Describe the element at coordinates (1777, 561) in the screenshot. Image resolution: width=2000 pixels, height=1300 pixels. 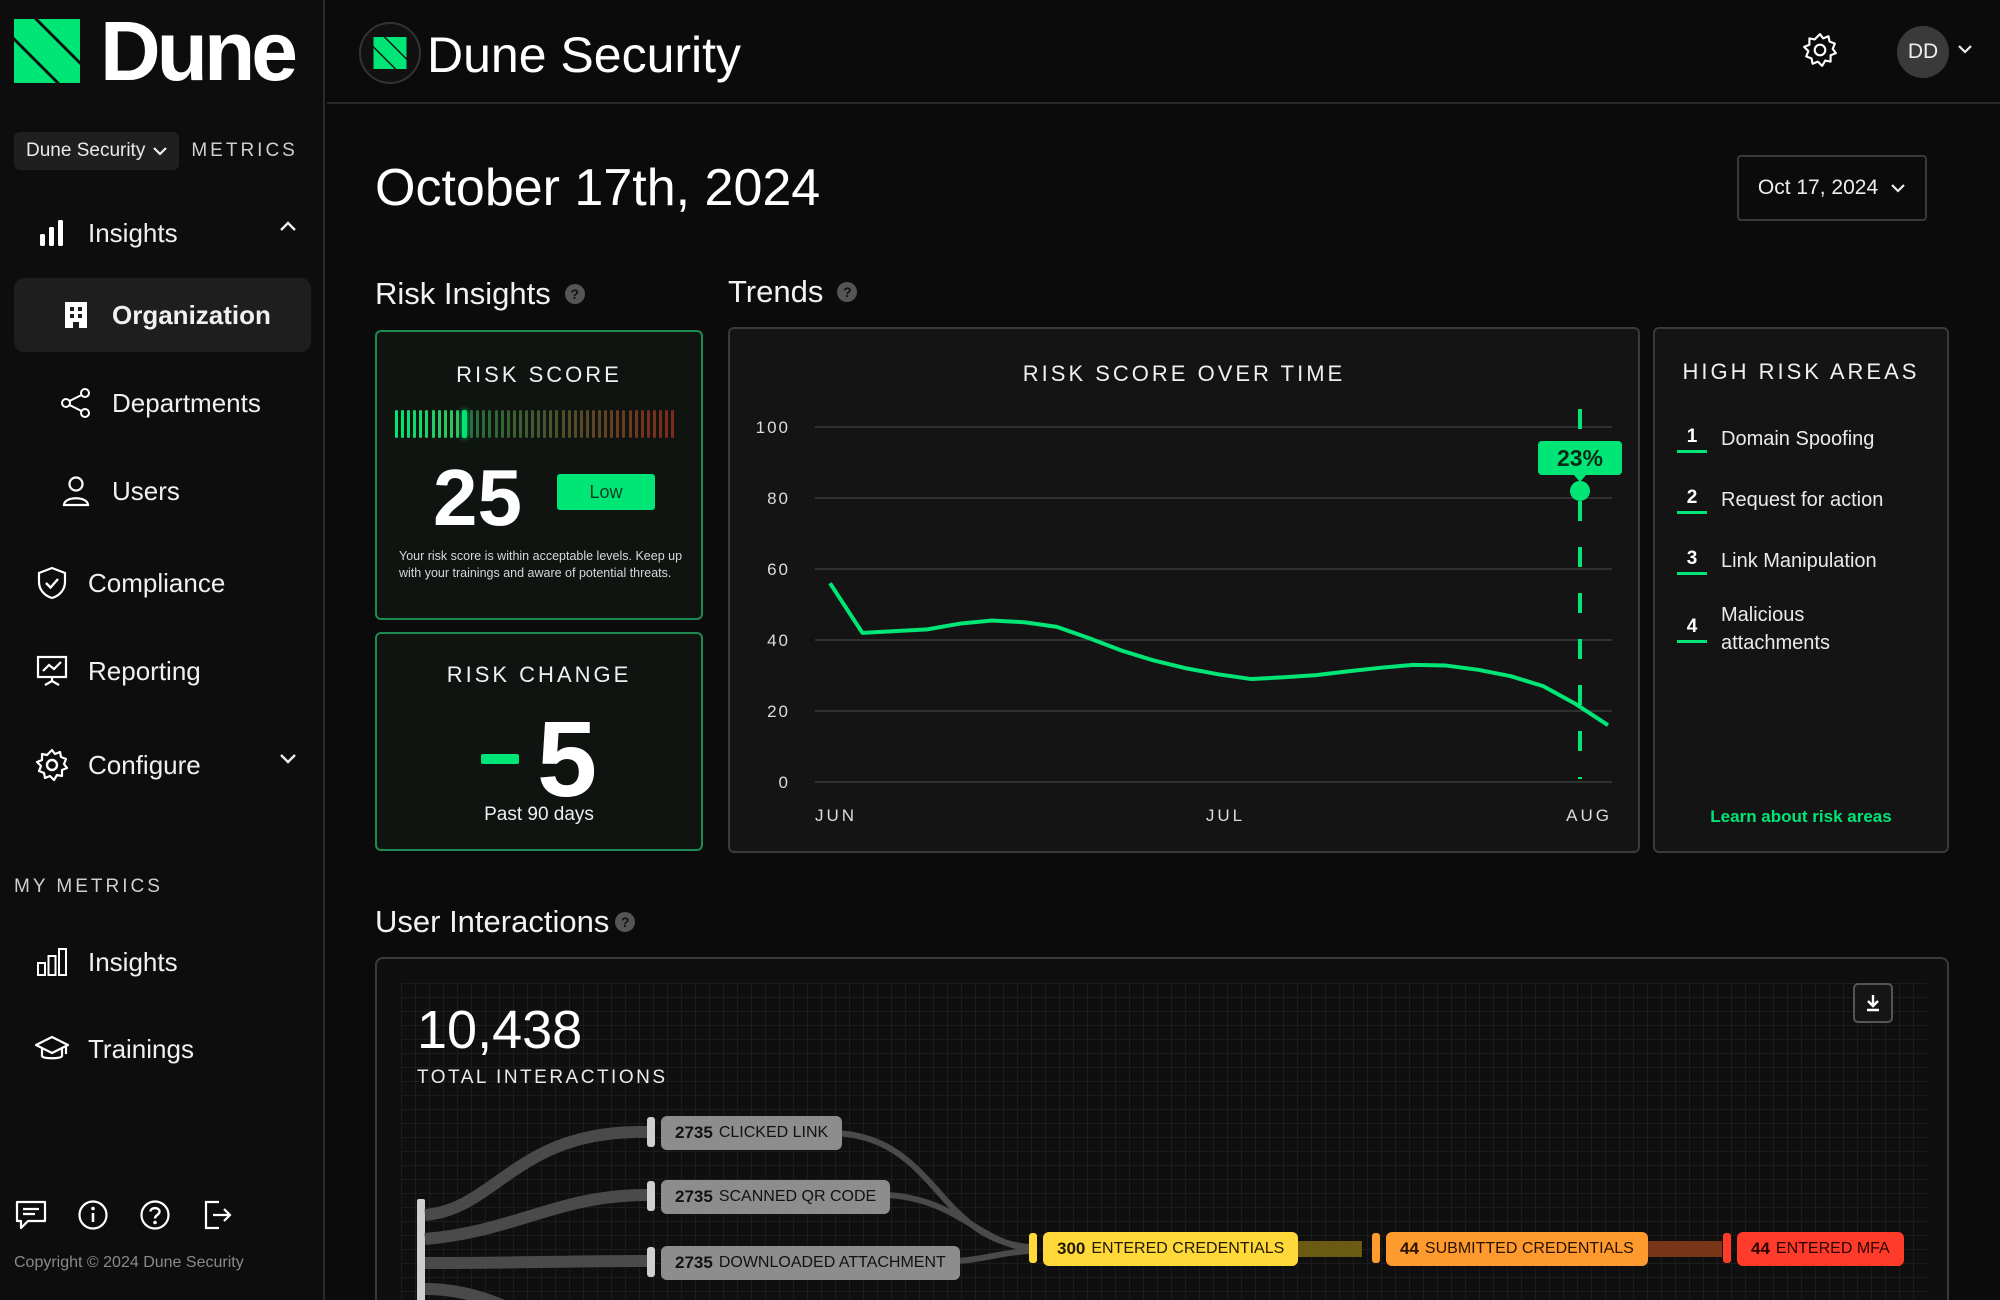
I see `risk-area-item: 3 Link Manipulation` at that location.